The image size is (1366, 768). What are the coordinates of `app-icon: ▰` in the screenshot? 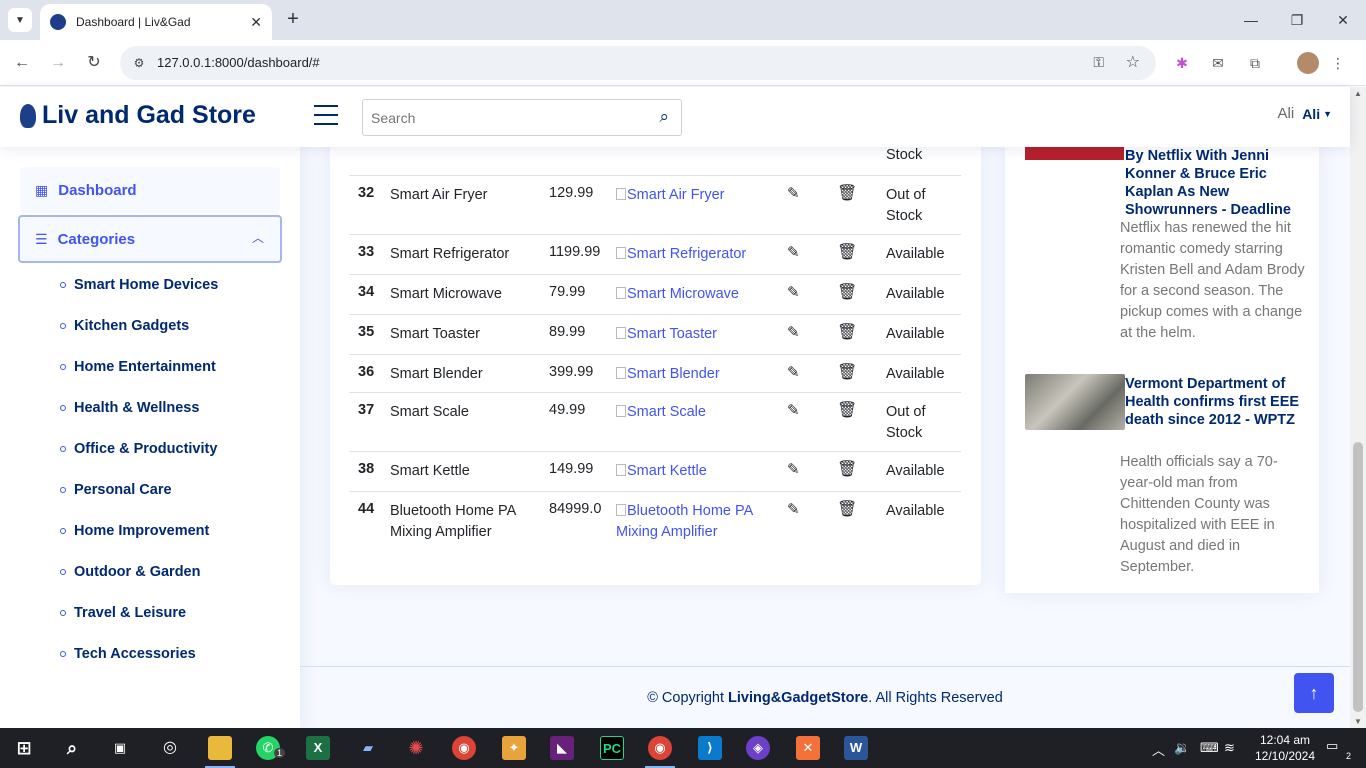 It's located at (368, 748).